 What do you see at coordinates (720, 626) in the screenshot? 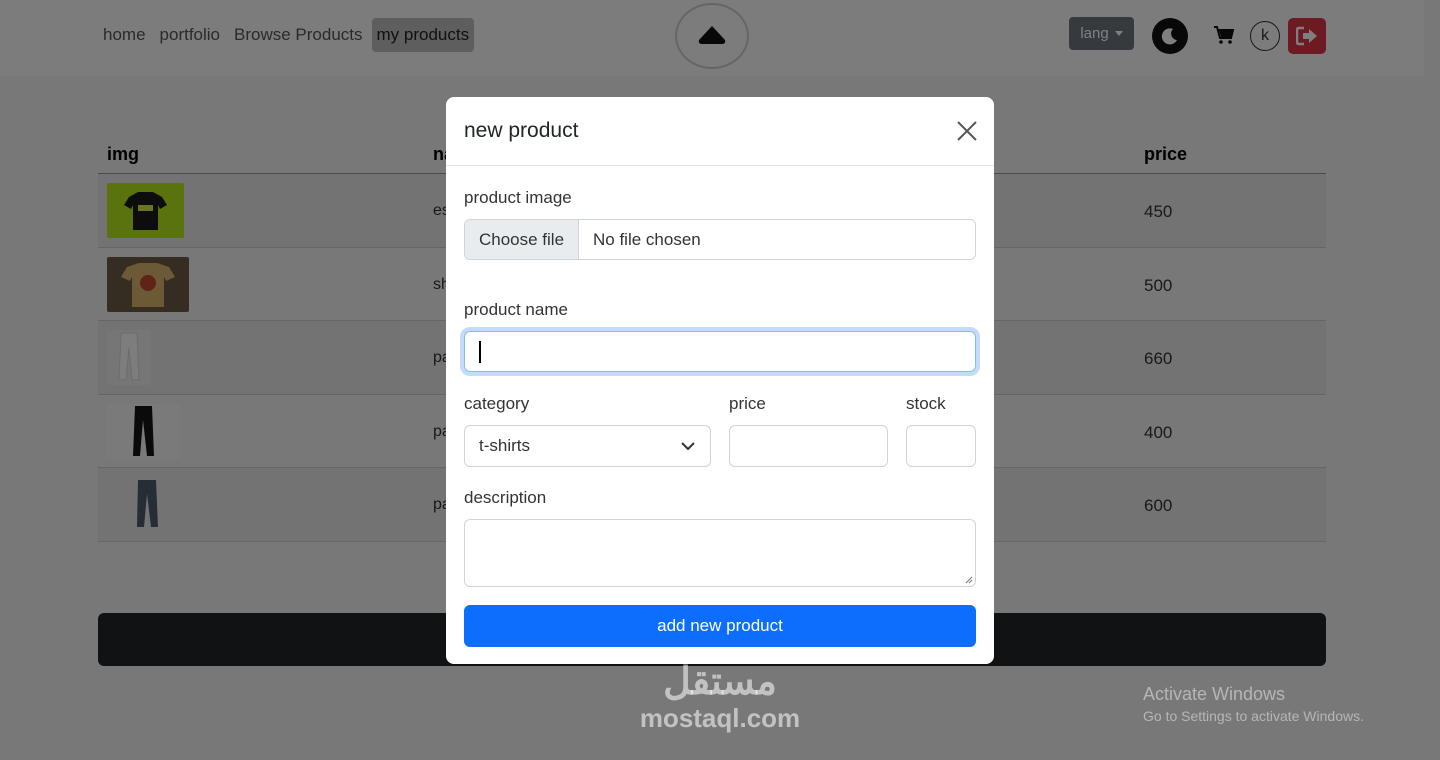
I see `add-new-product-button: add new product` at bounding box center [720, 626].